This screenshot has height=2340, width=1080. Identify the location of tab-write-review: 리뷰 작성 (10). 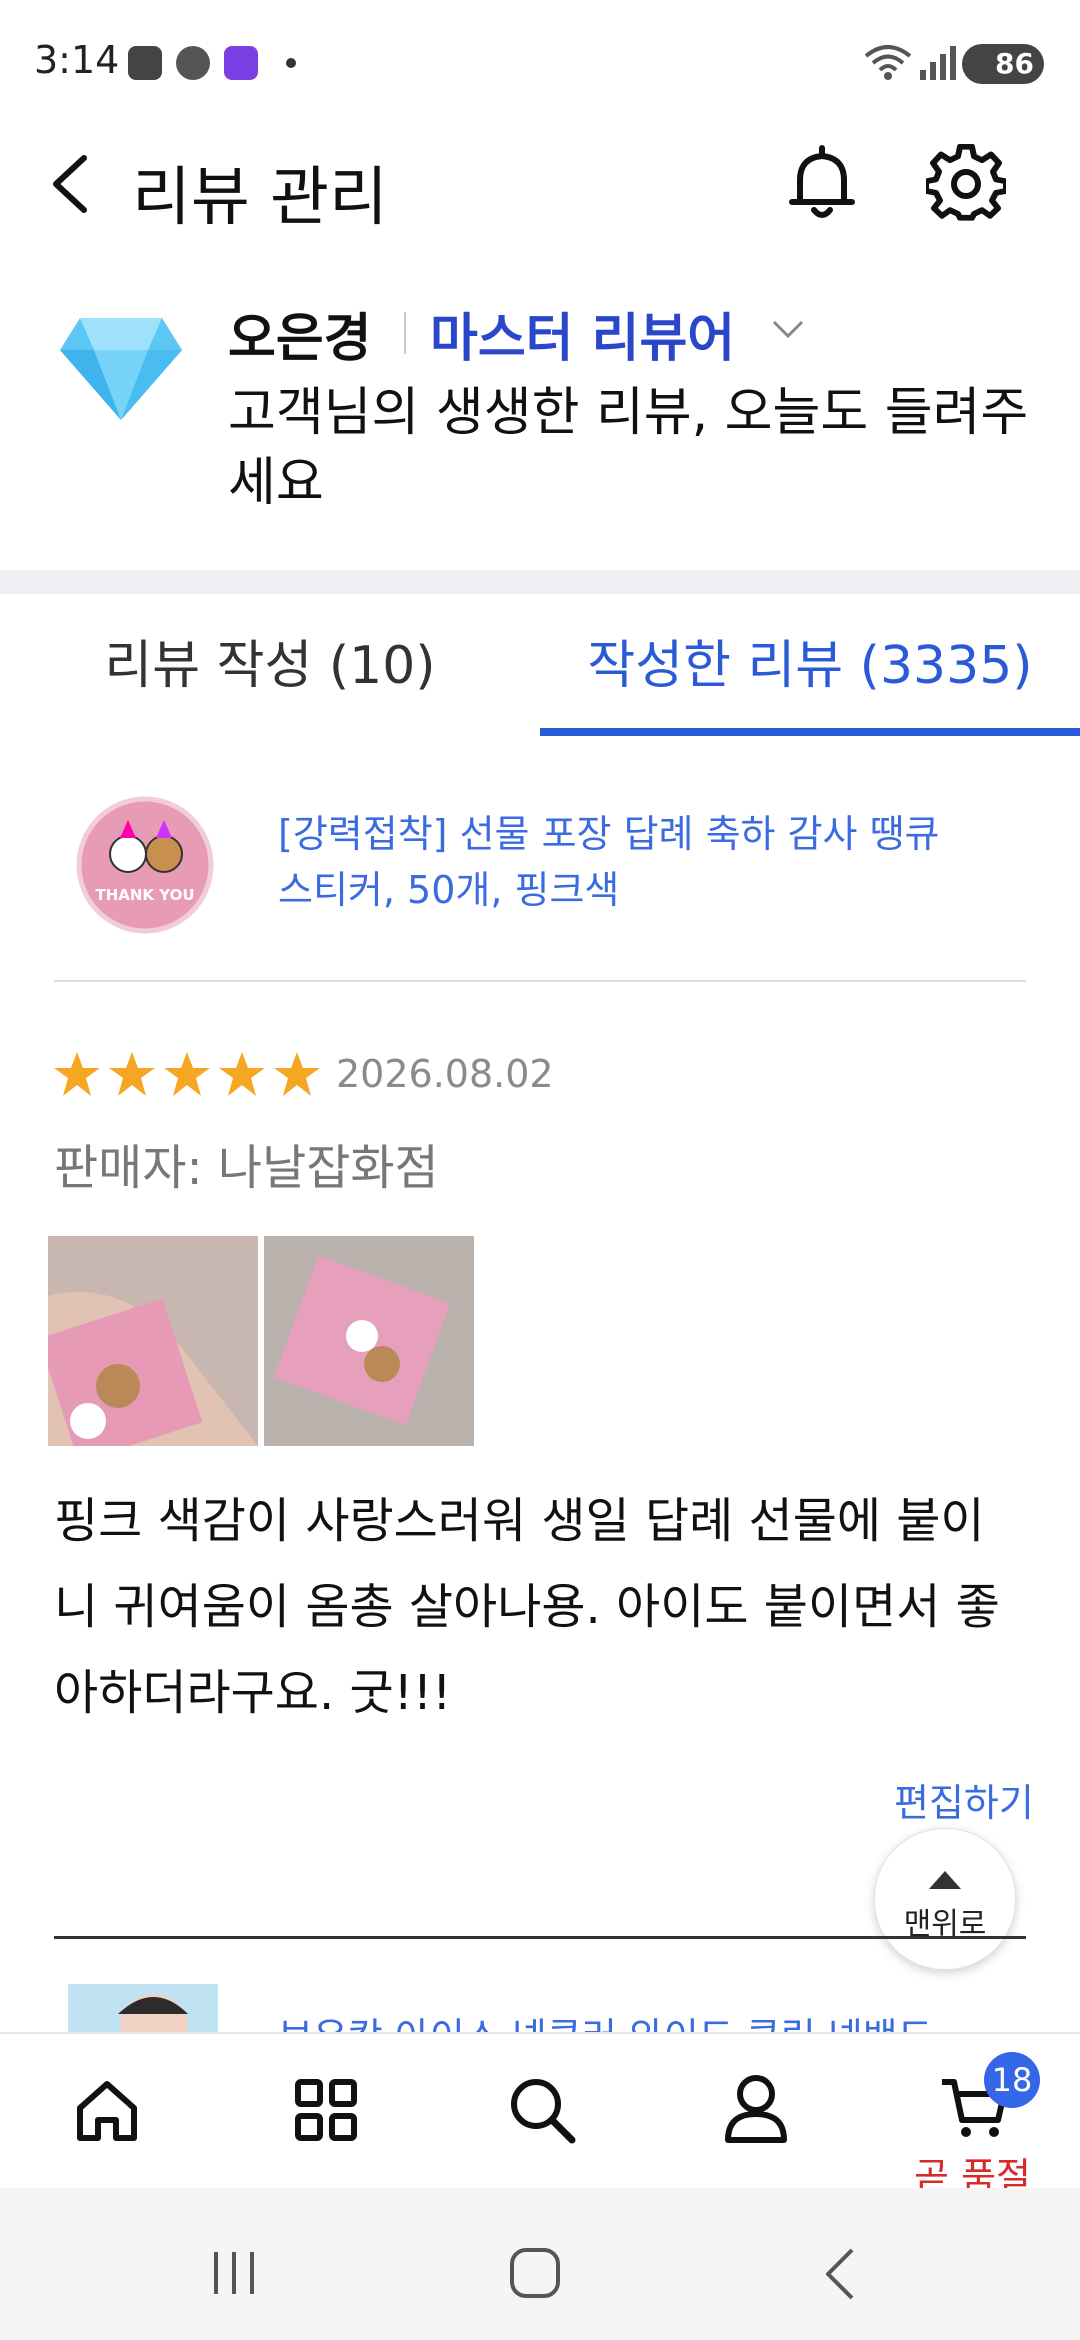
(270, 666).